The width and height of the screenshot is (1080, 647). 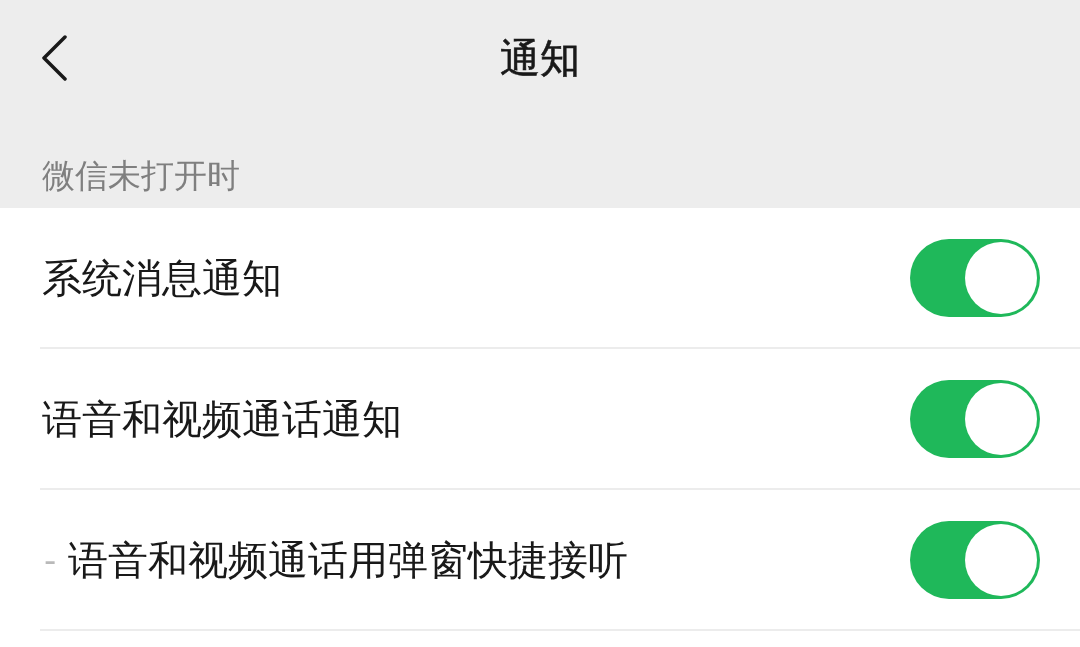 I want to click on sub-item-dash: -, so click(x=50, y=559).